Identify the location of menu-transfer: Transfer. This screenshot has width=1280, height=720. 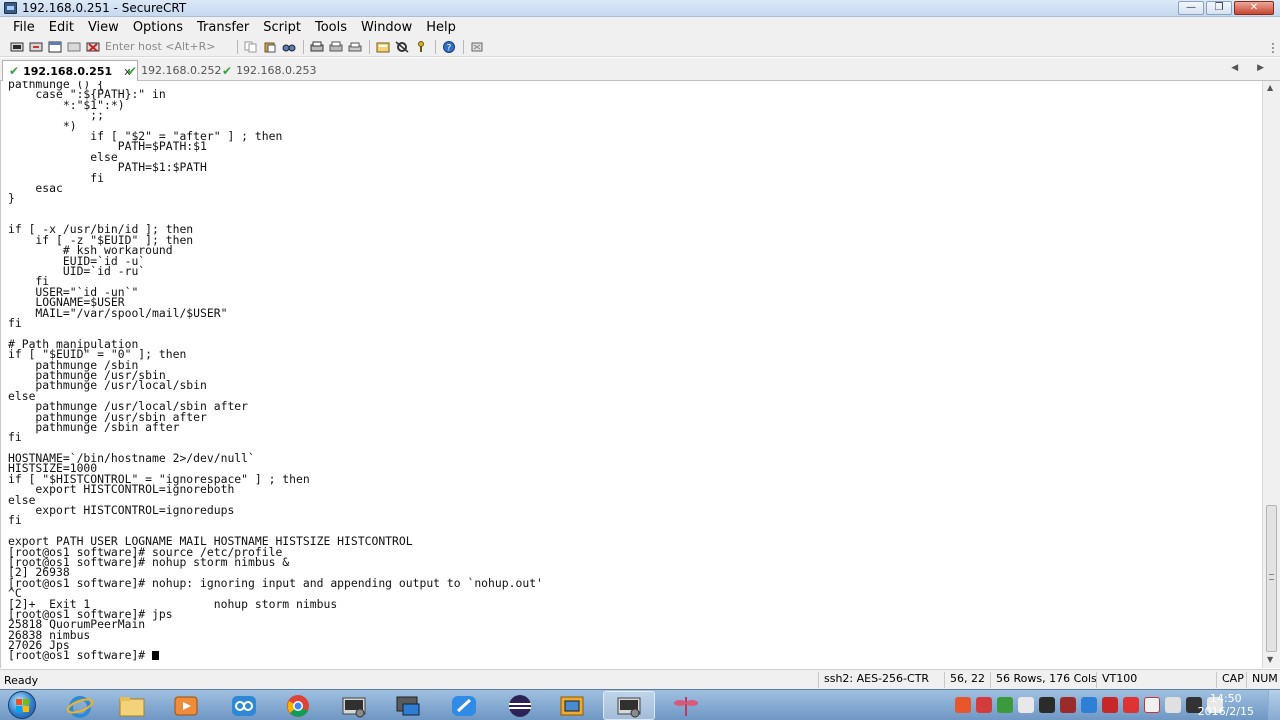
(223, 27).